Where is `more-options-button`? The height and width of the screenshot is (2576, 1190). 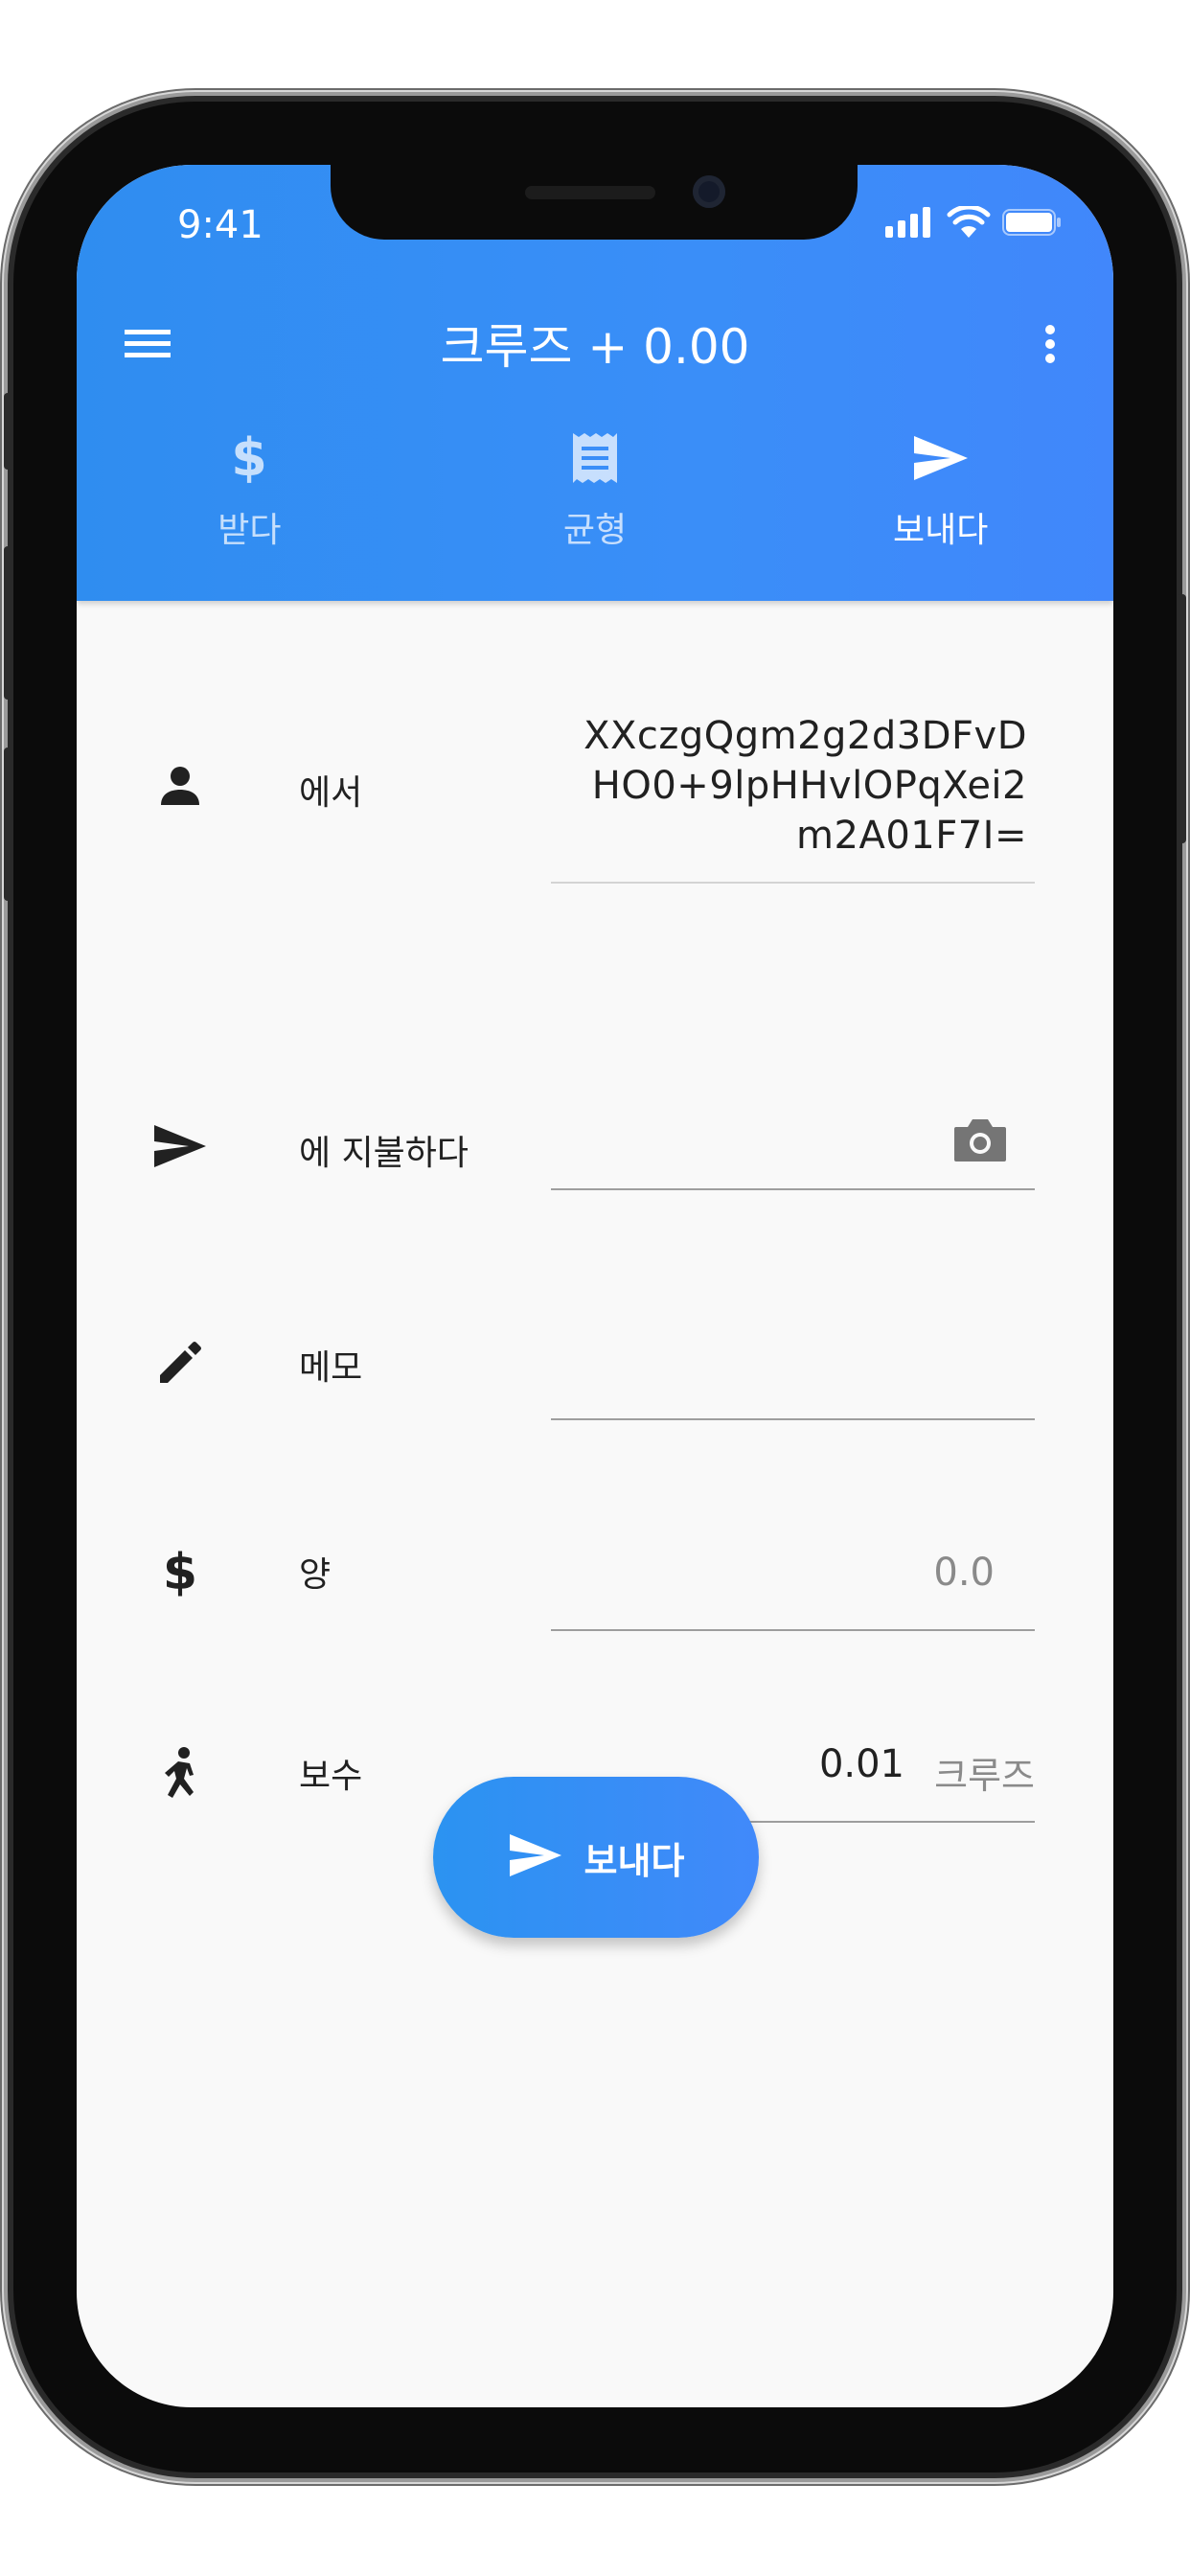
more-options-button is located at coordinates (1050, 342).